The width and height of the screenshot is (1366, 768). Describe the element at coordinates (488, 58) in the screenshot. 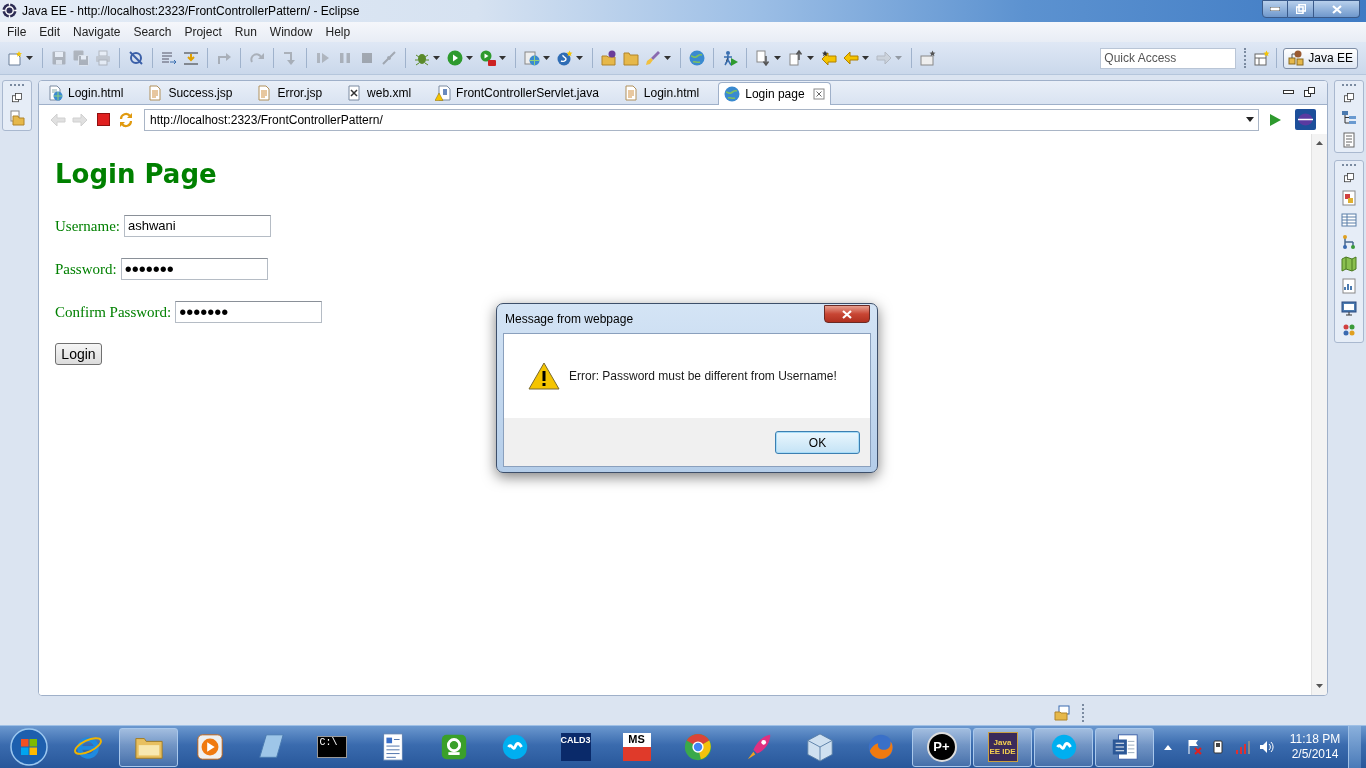

I see `play-toolbox-icon` at that location.